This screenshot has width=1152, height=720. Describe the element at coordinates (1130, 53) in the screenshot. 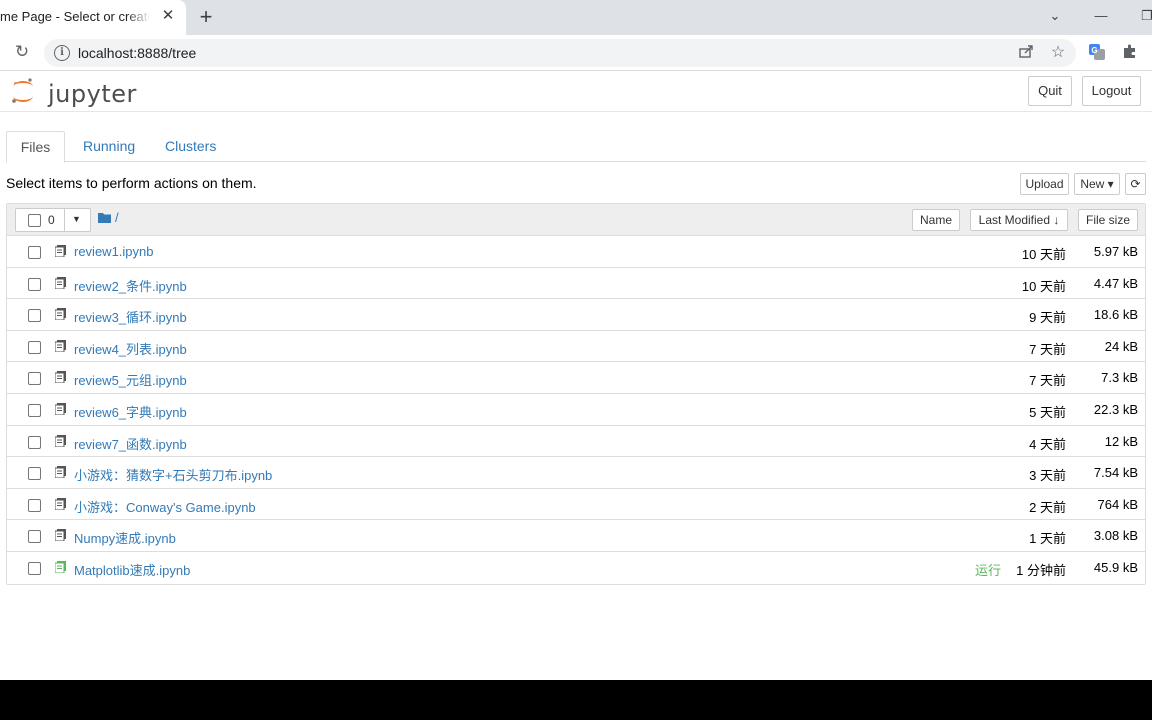

I see `puzzle-icon` at that location.